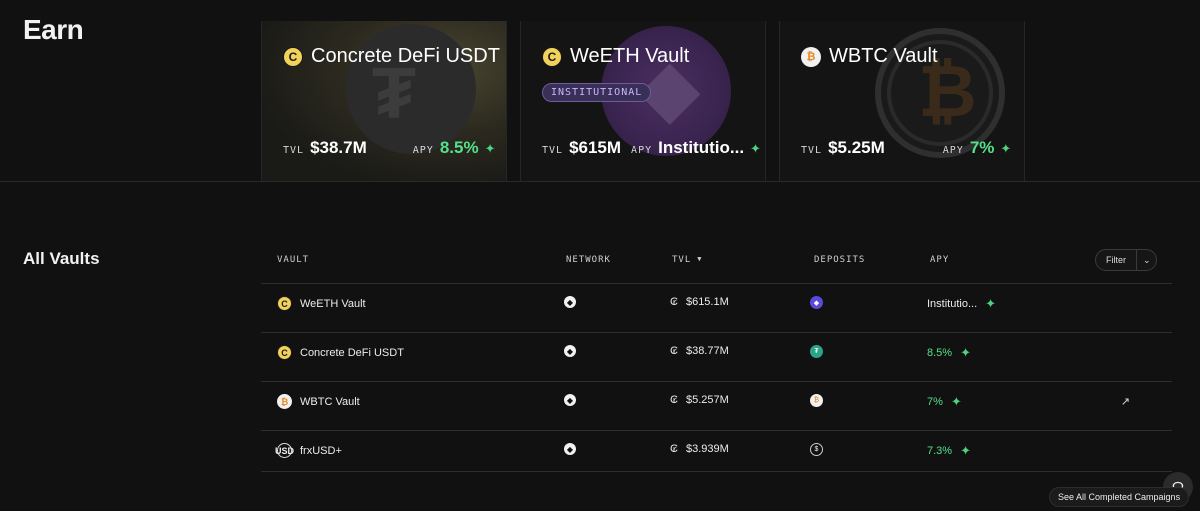  What do you see at coordinates (330, 401) in the screenshot?
I see `vault-name: WBTC Vault` at bounding box center [330, 401].